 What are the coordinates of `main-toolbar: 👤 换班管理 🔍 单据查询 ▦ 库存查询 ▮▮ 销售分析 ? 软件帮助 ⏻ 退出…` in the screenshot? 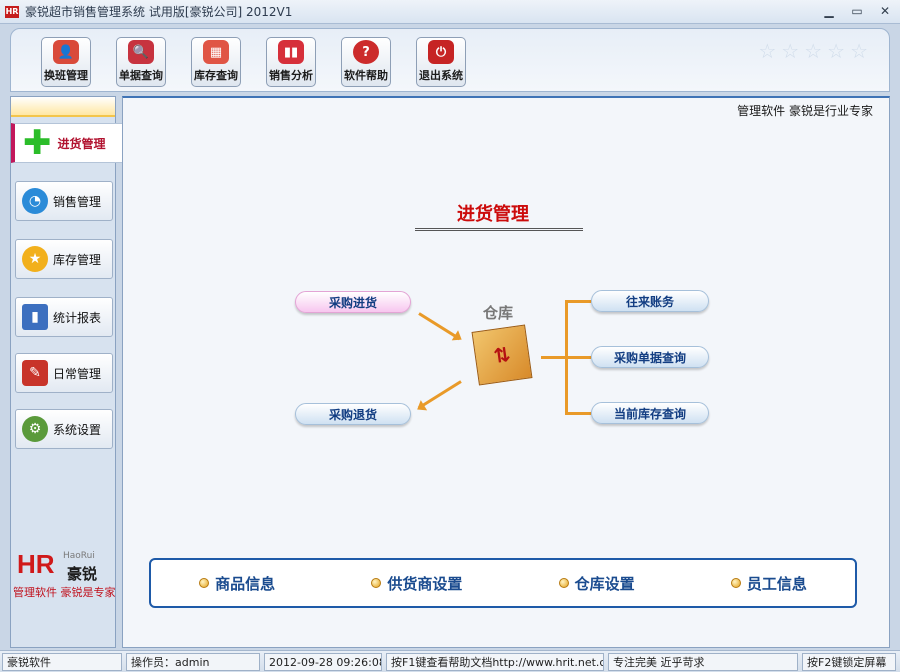 It's located at (450, 60).